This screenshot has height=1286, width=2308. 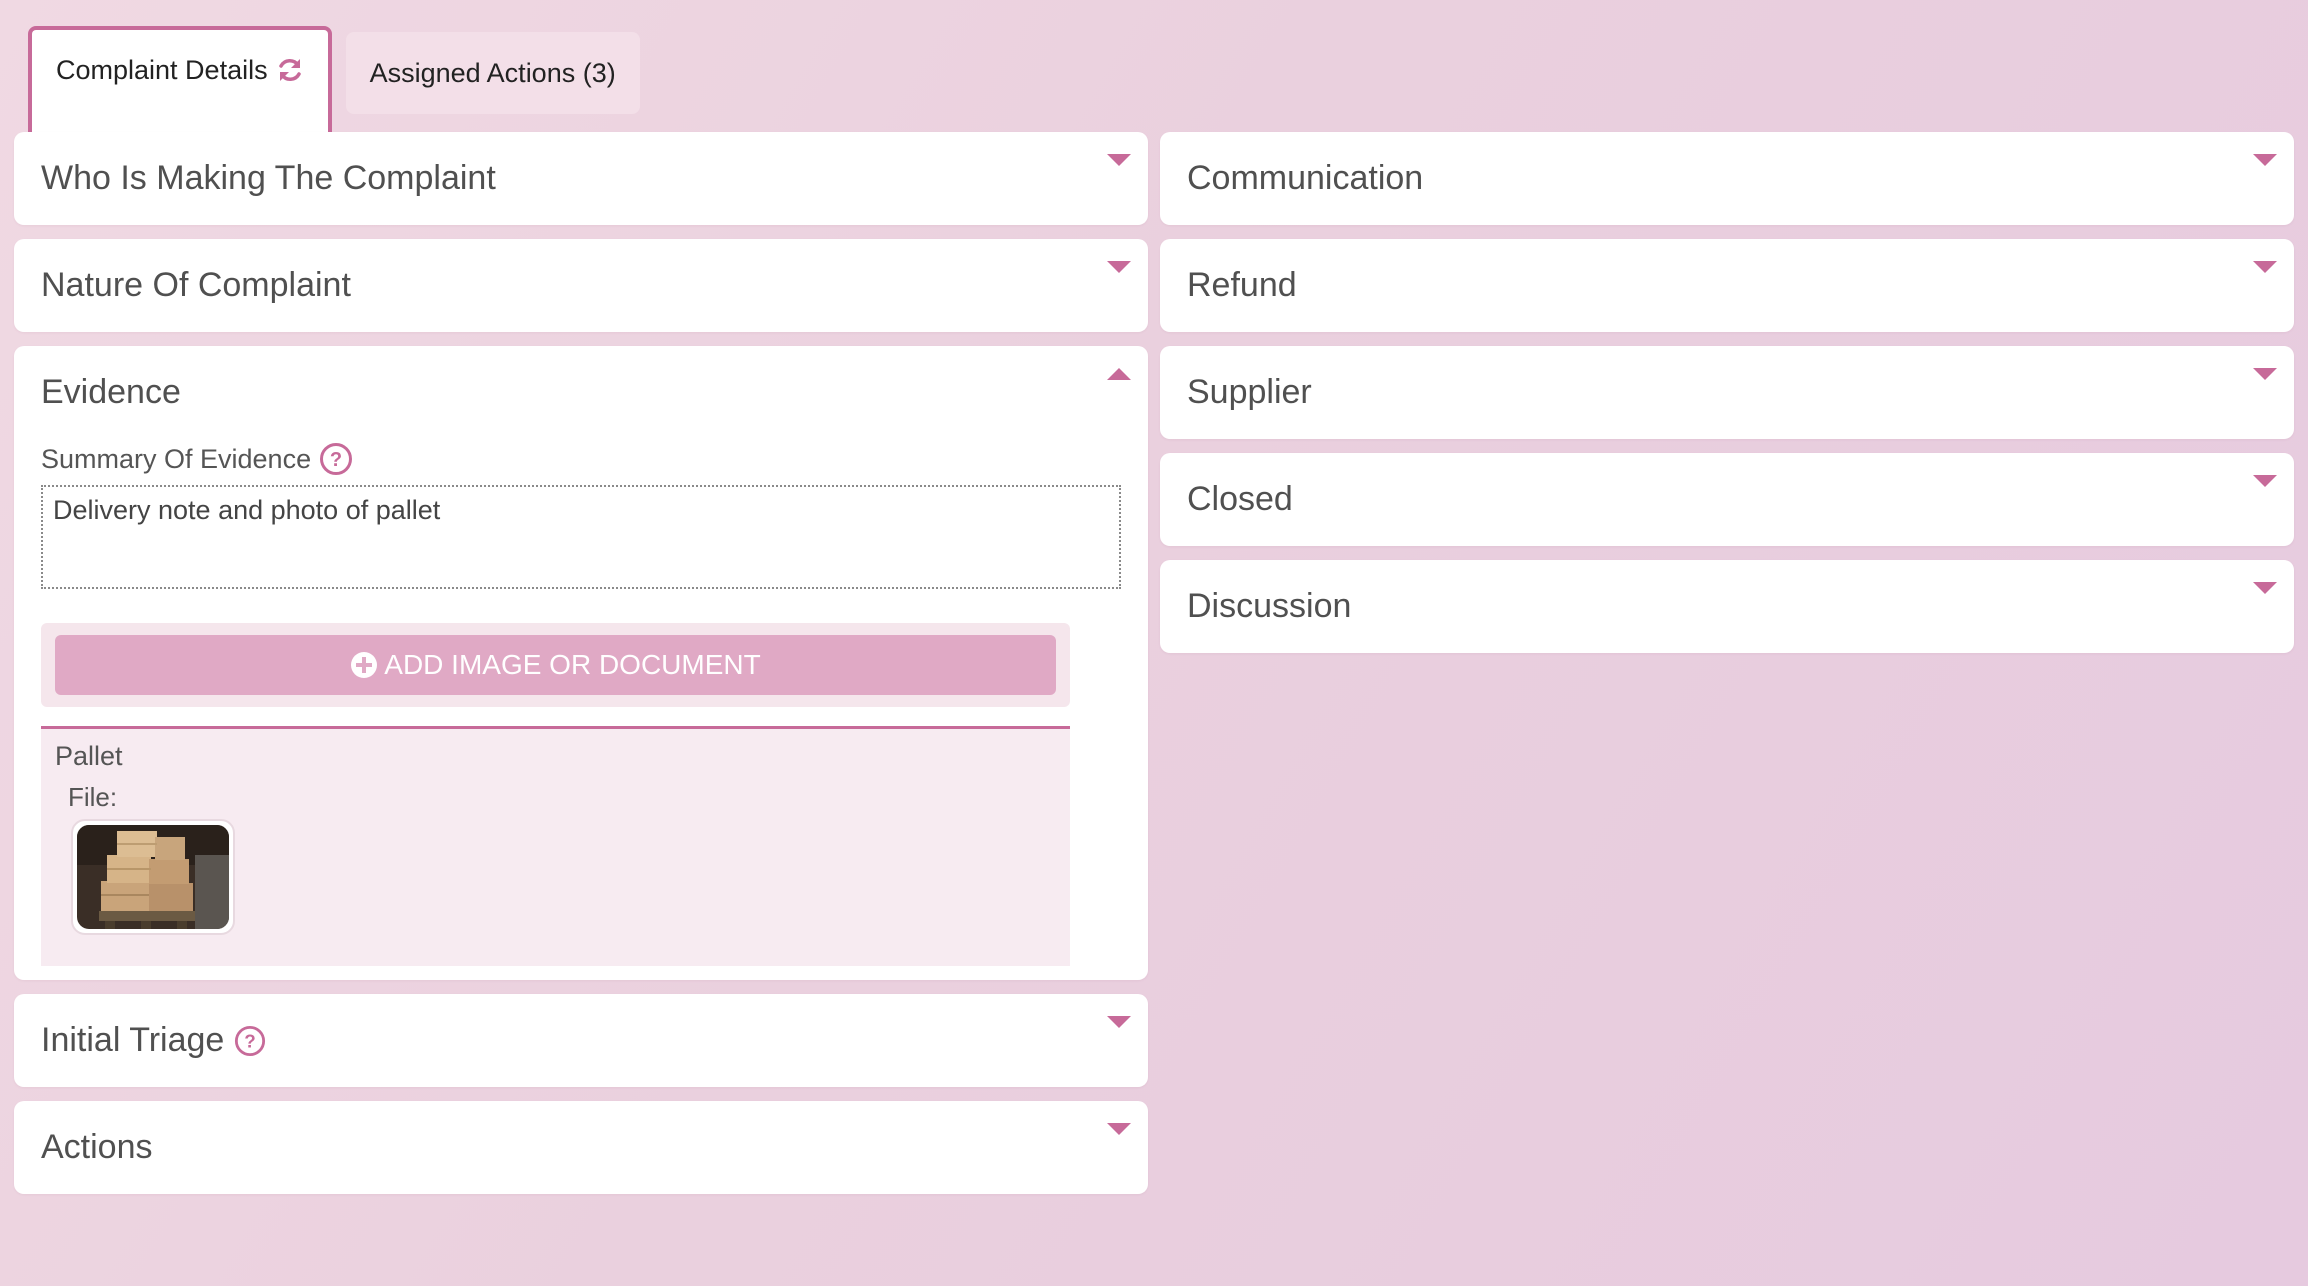 I want to click on panel-title: Supplier, so click(x=1249, y=392).